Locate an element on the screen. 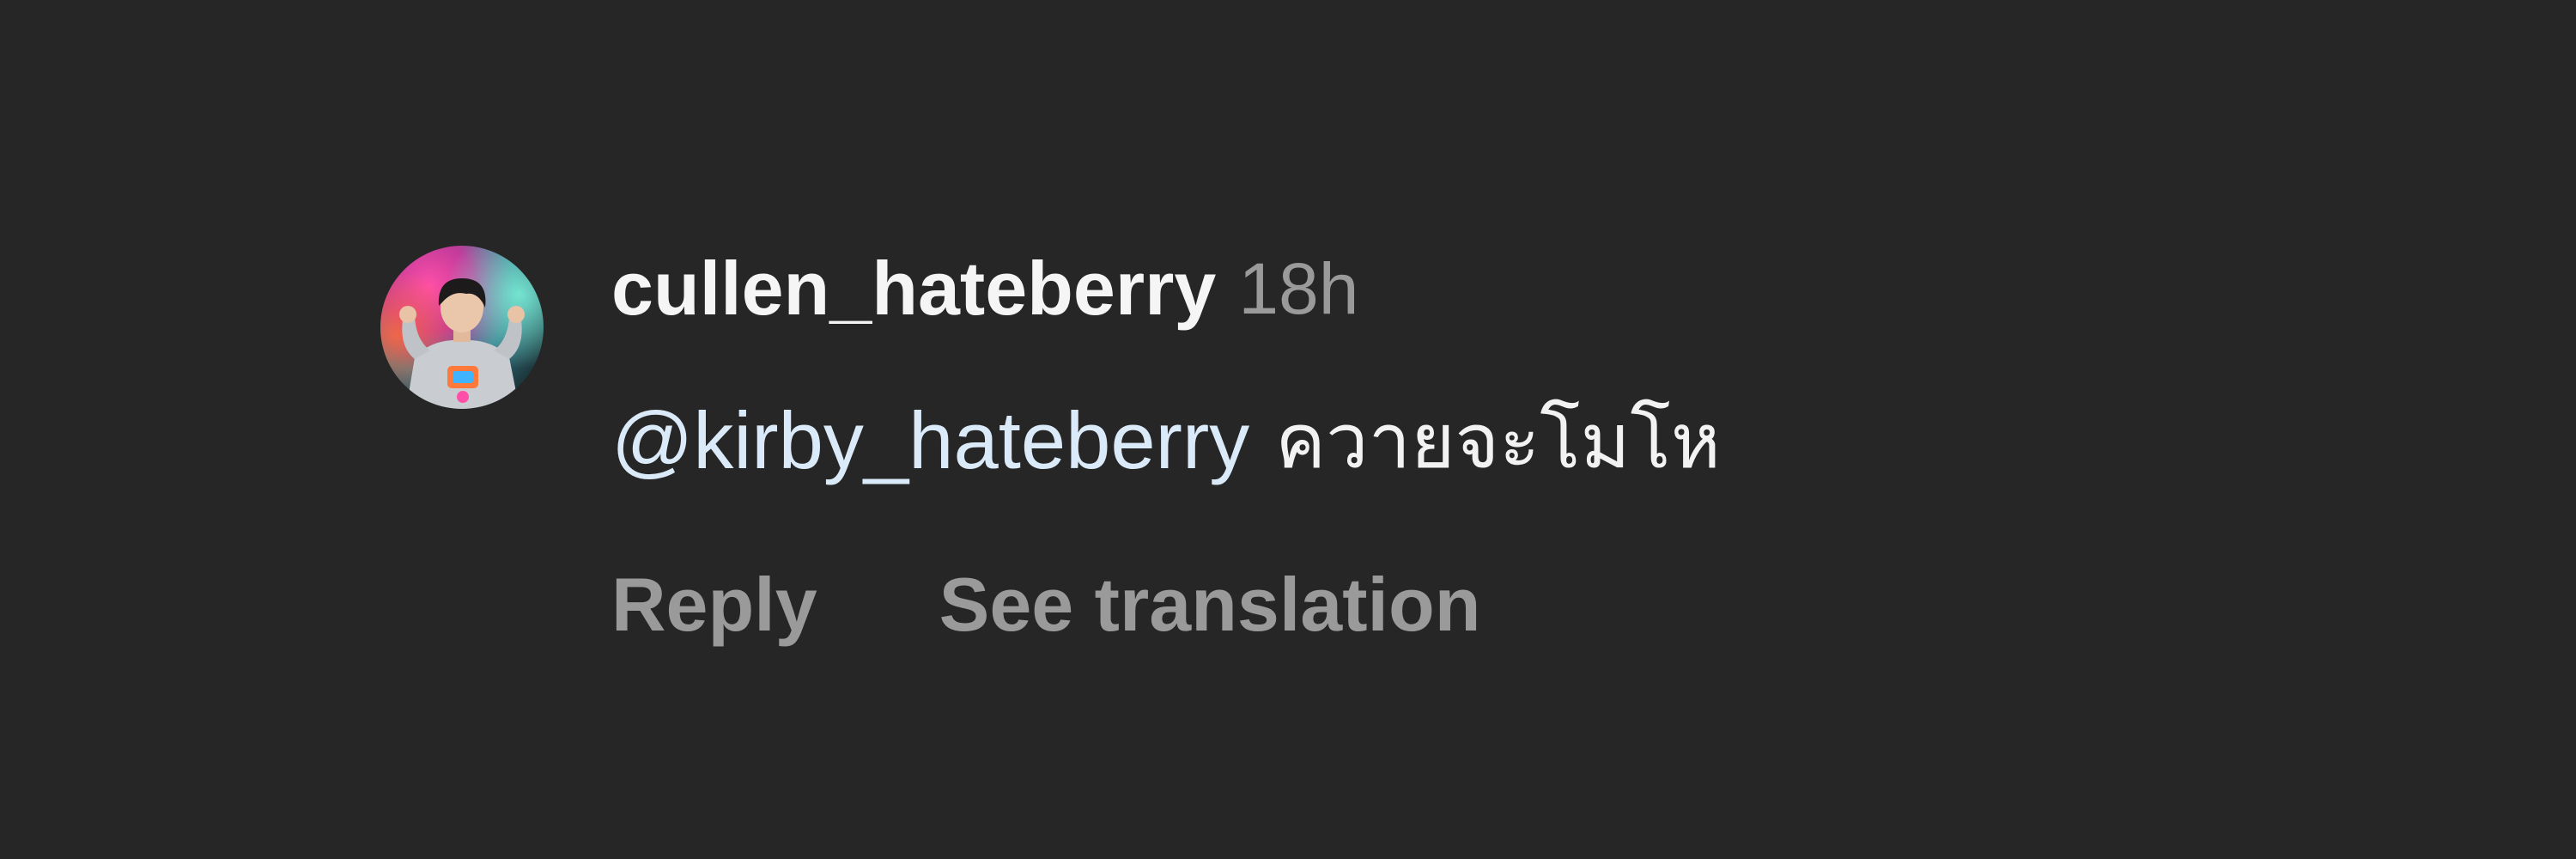 The width and height of the screenshot is (2576, 859). see-translation-button: See translation is located at coordinates (1210, 605).